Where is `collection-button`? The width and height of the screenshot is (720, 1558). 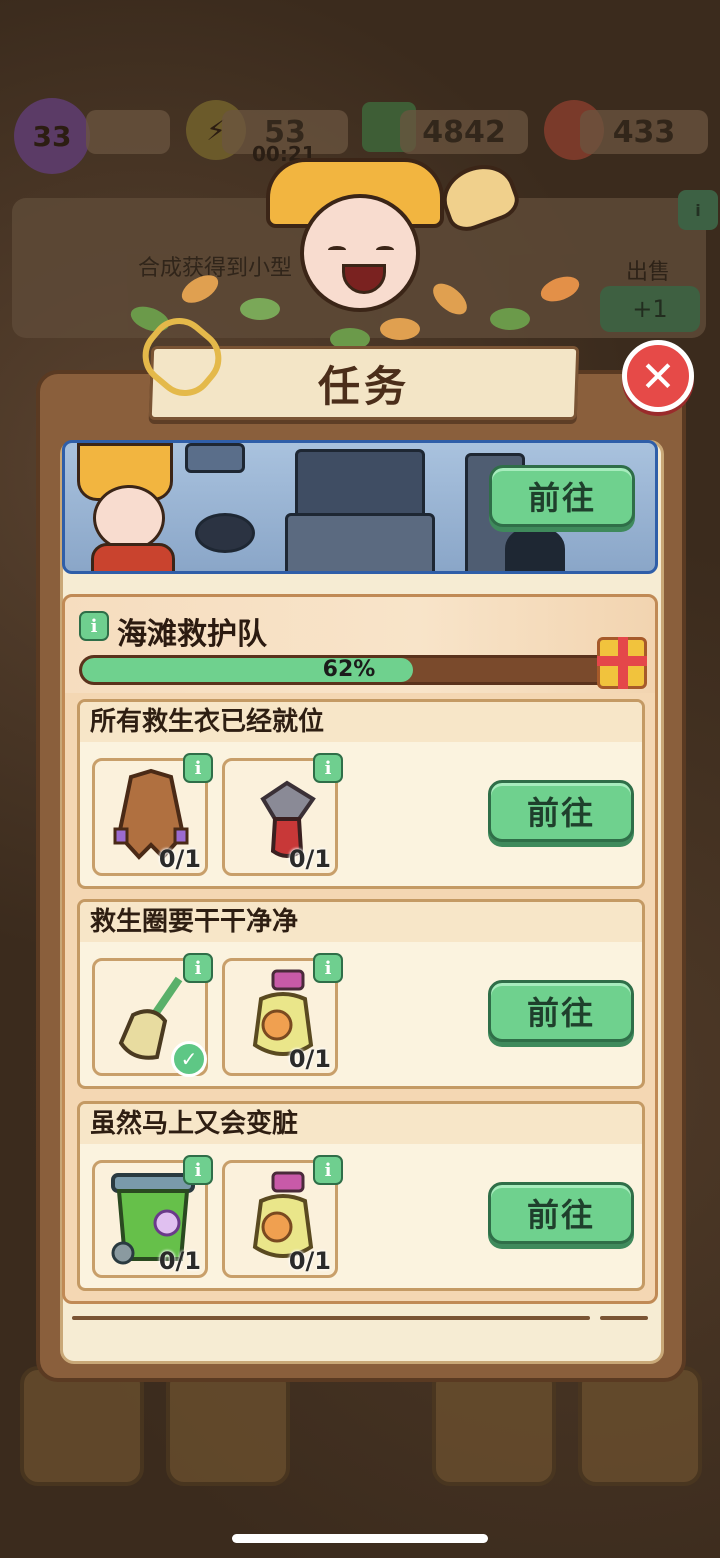 collection-button is located at coordinates (640, 1426).